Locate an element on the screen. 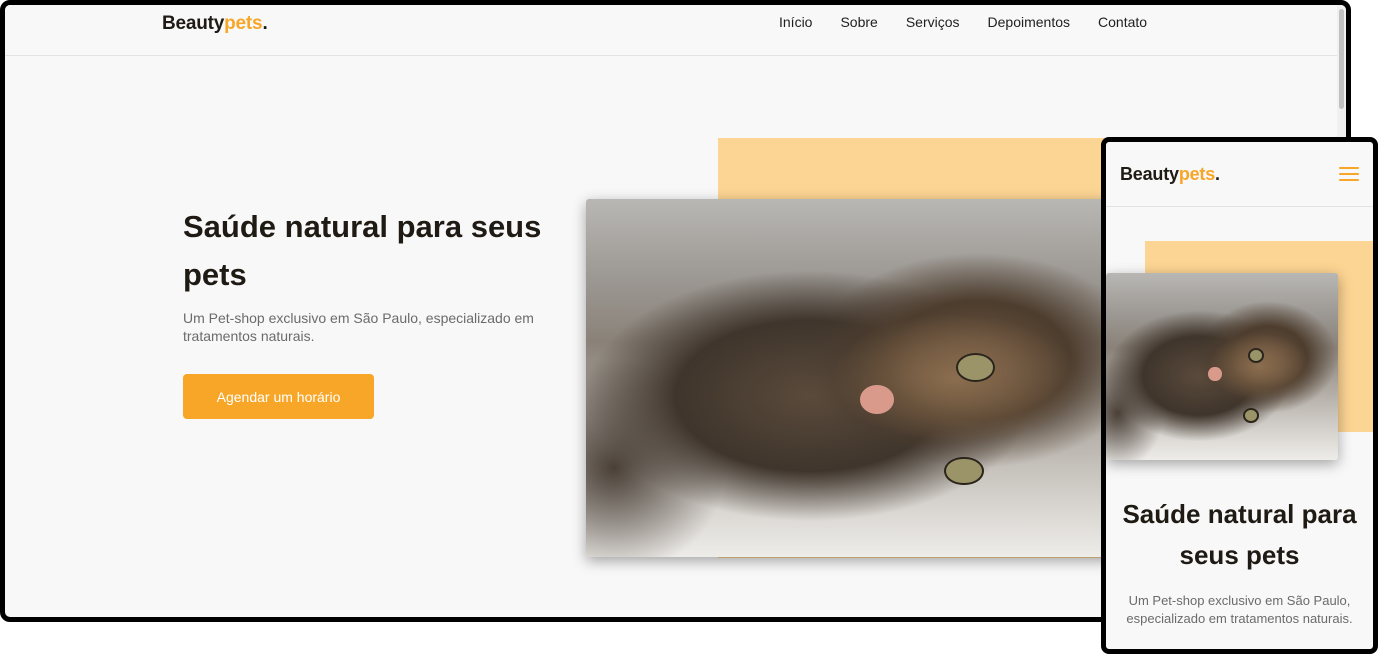 The width and height of the screenshot is (1385, 661). mobile-cat-photo is located at coordinates (1222, 366).